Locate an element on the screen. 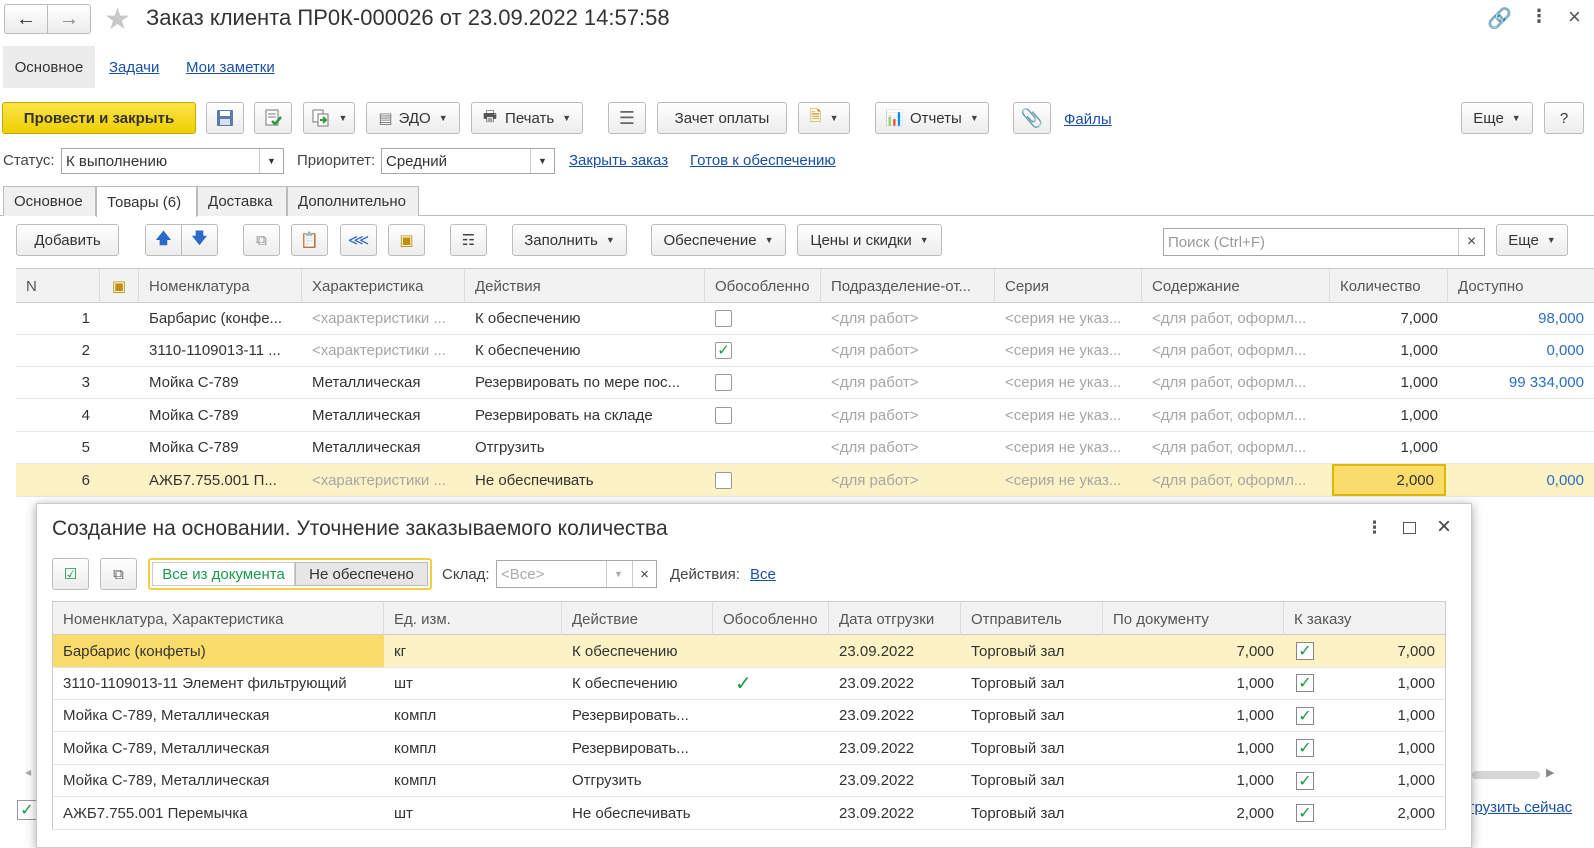  cell-action: Не обеспечивать is located at coordinates (585, 480).